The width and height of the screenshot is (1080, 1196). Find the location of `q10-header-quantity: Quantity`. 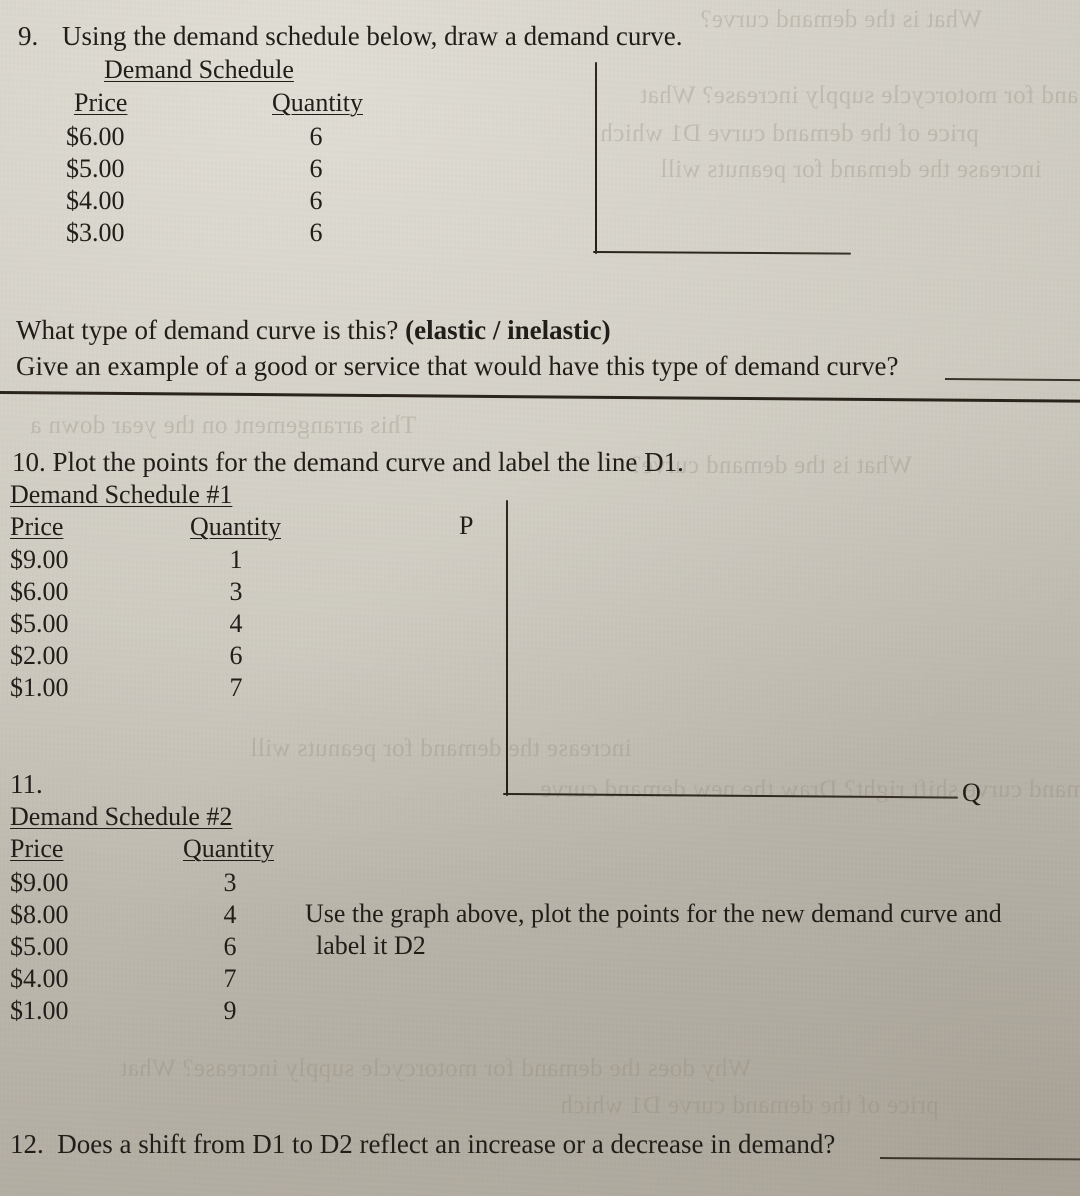

q10-header-quantity: Quantity is located at coordinates (235, 526).